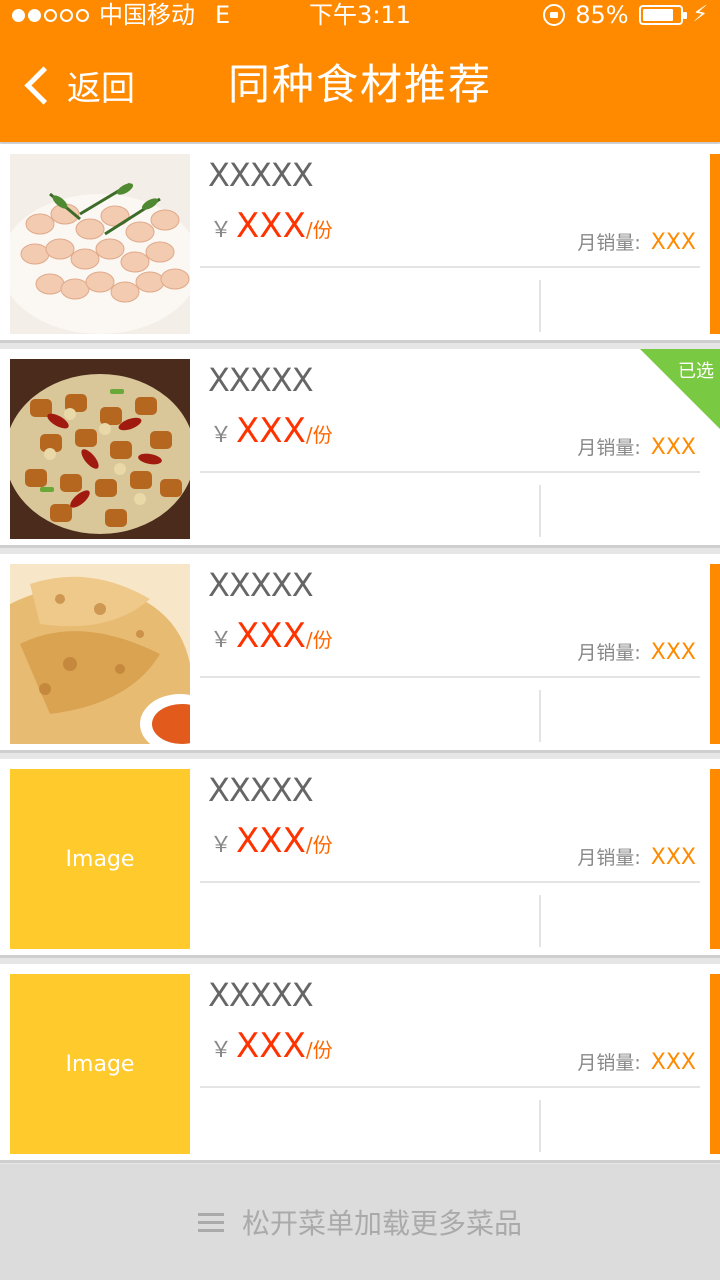 Image resolution: width=720 pixels, height=1280 pixels. I want to click on dish-image-pancake, so click(100, 654).